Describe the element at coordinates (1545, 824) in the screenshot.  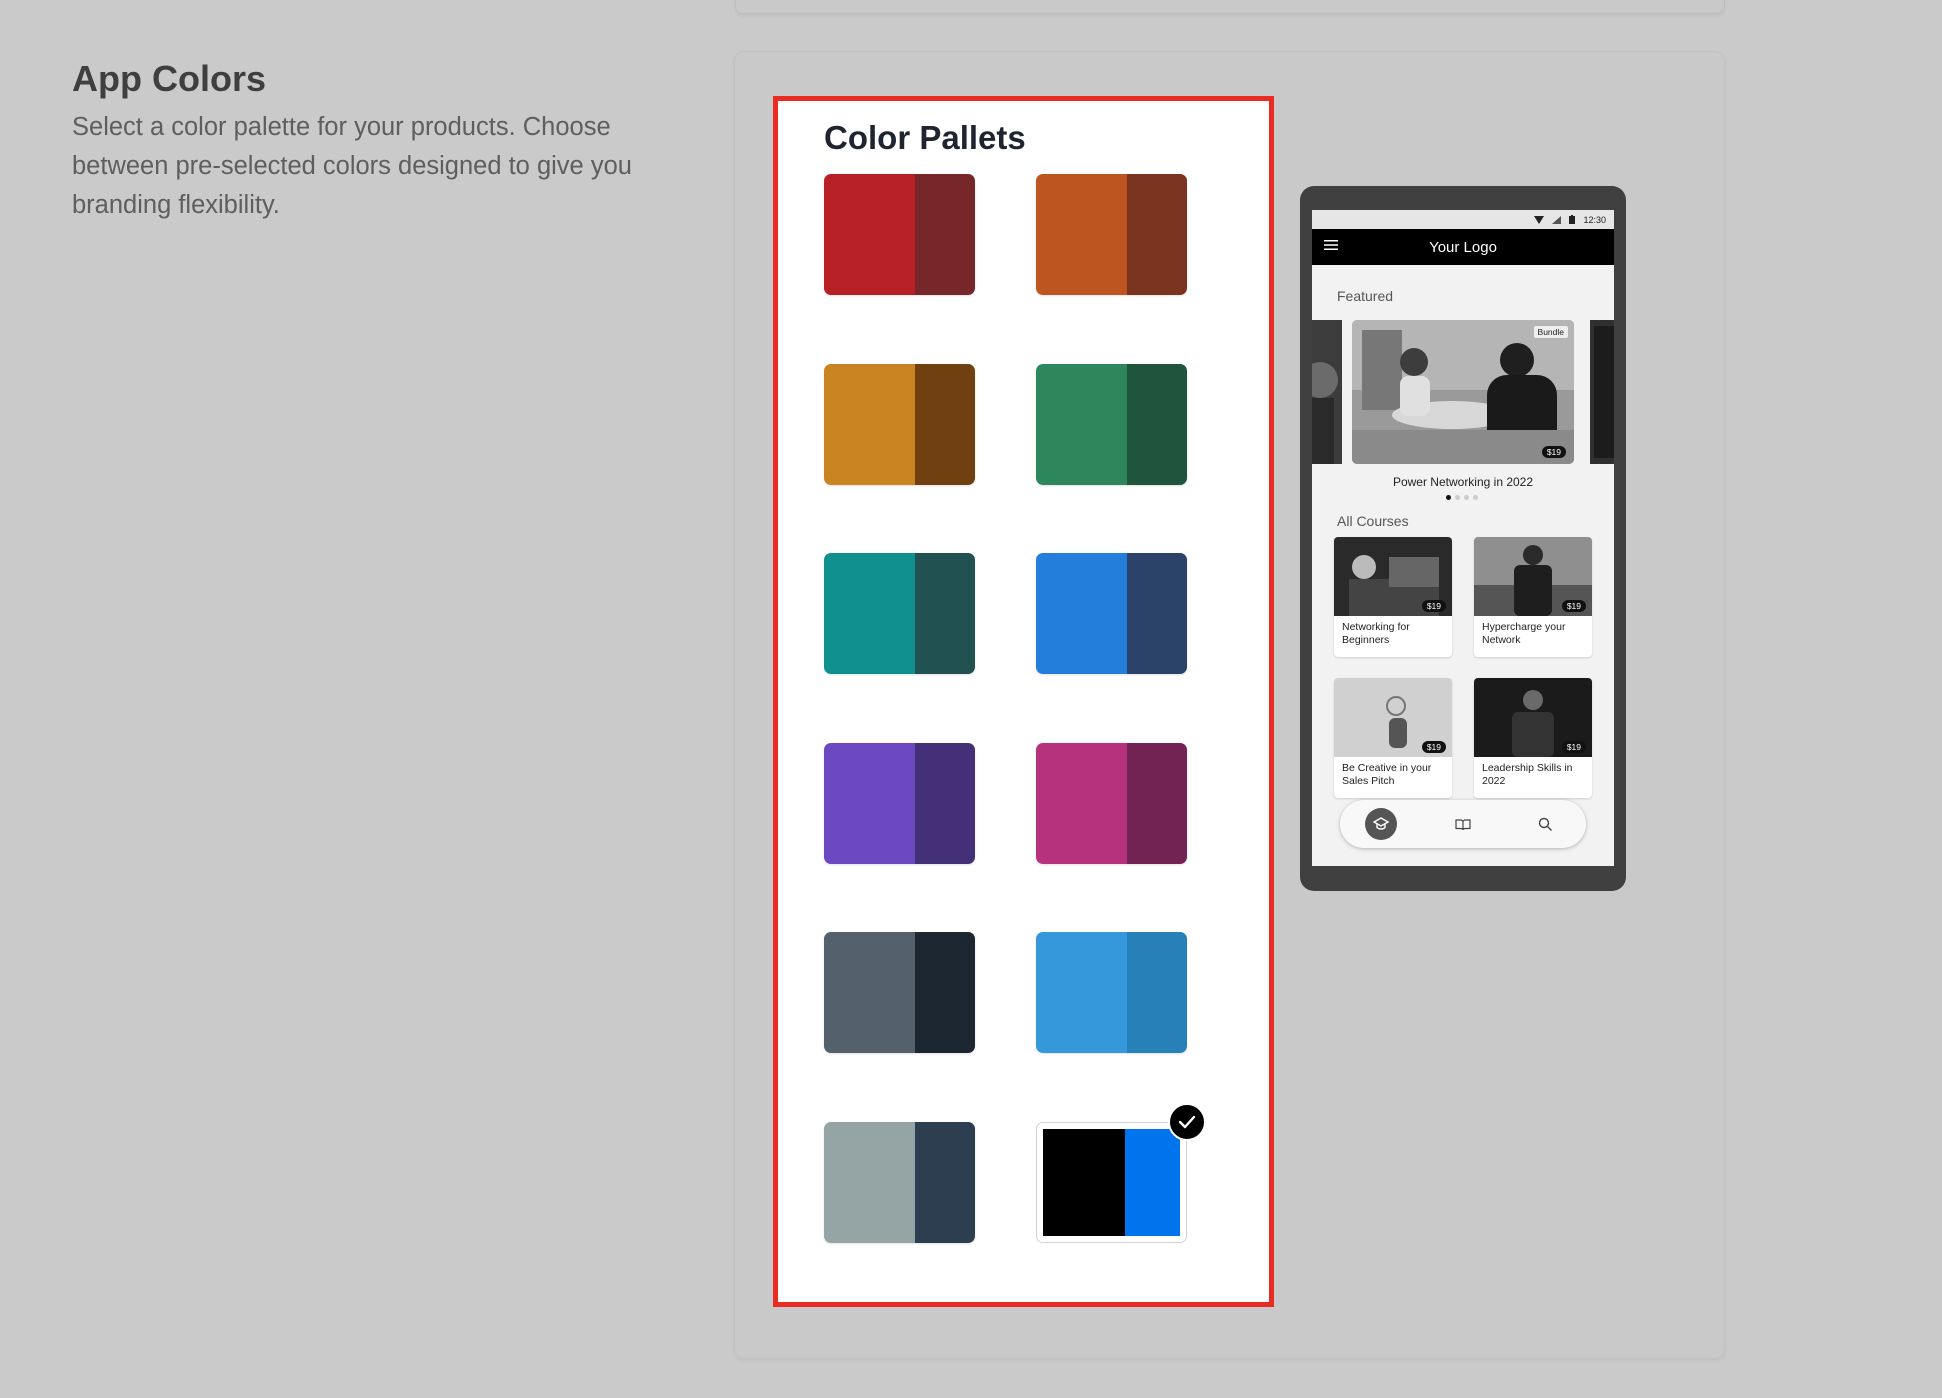
I see `search-icon` at that location.